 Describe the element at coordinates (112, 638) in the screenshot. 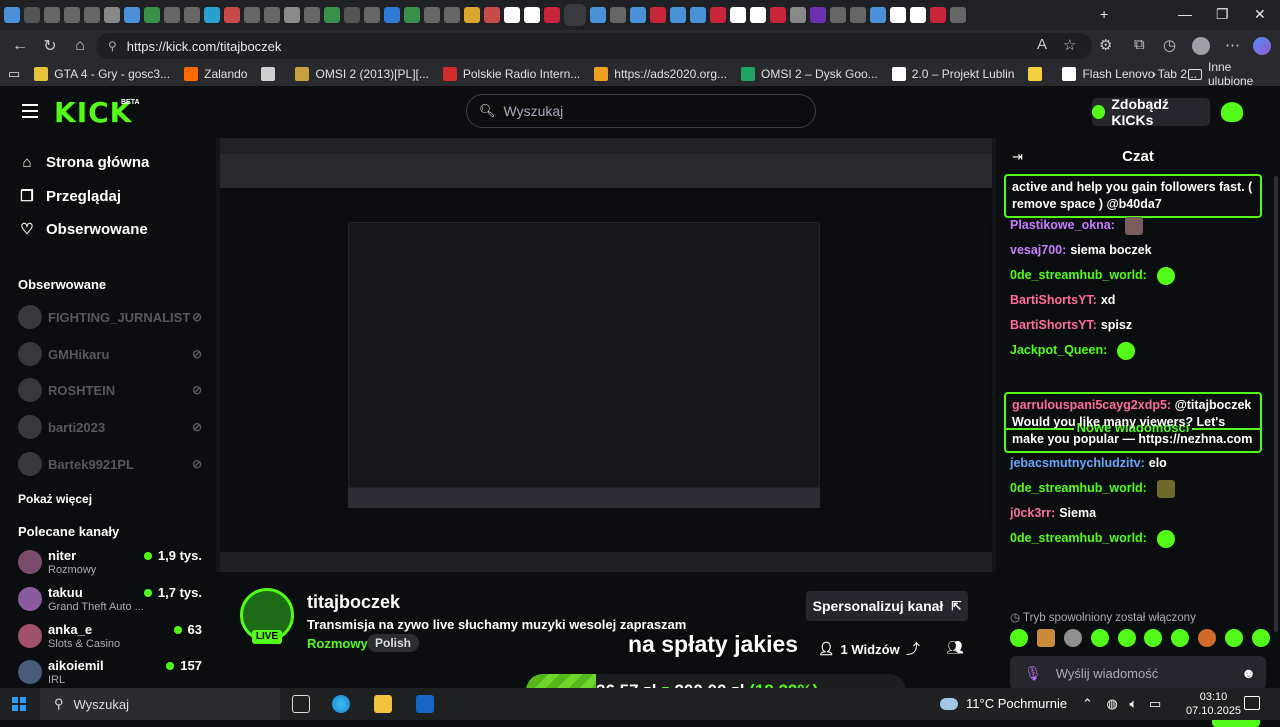

I see `recommended-channel: anka_e Slots & Casino 63` at that location.